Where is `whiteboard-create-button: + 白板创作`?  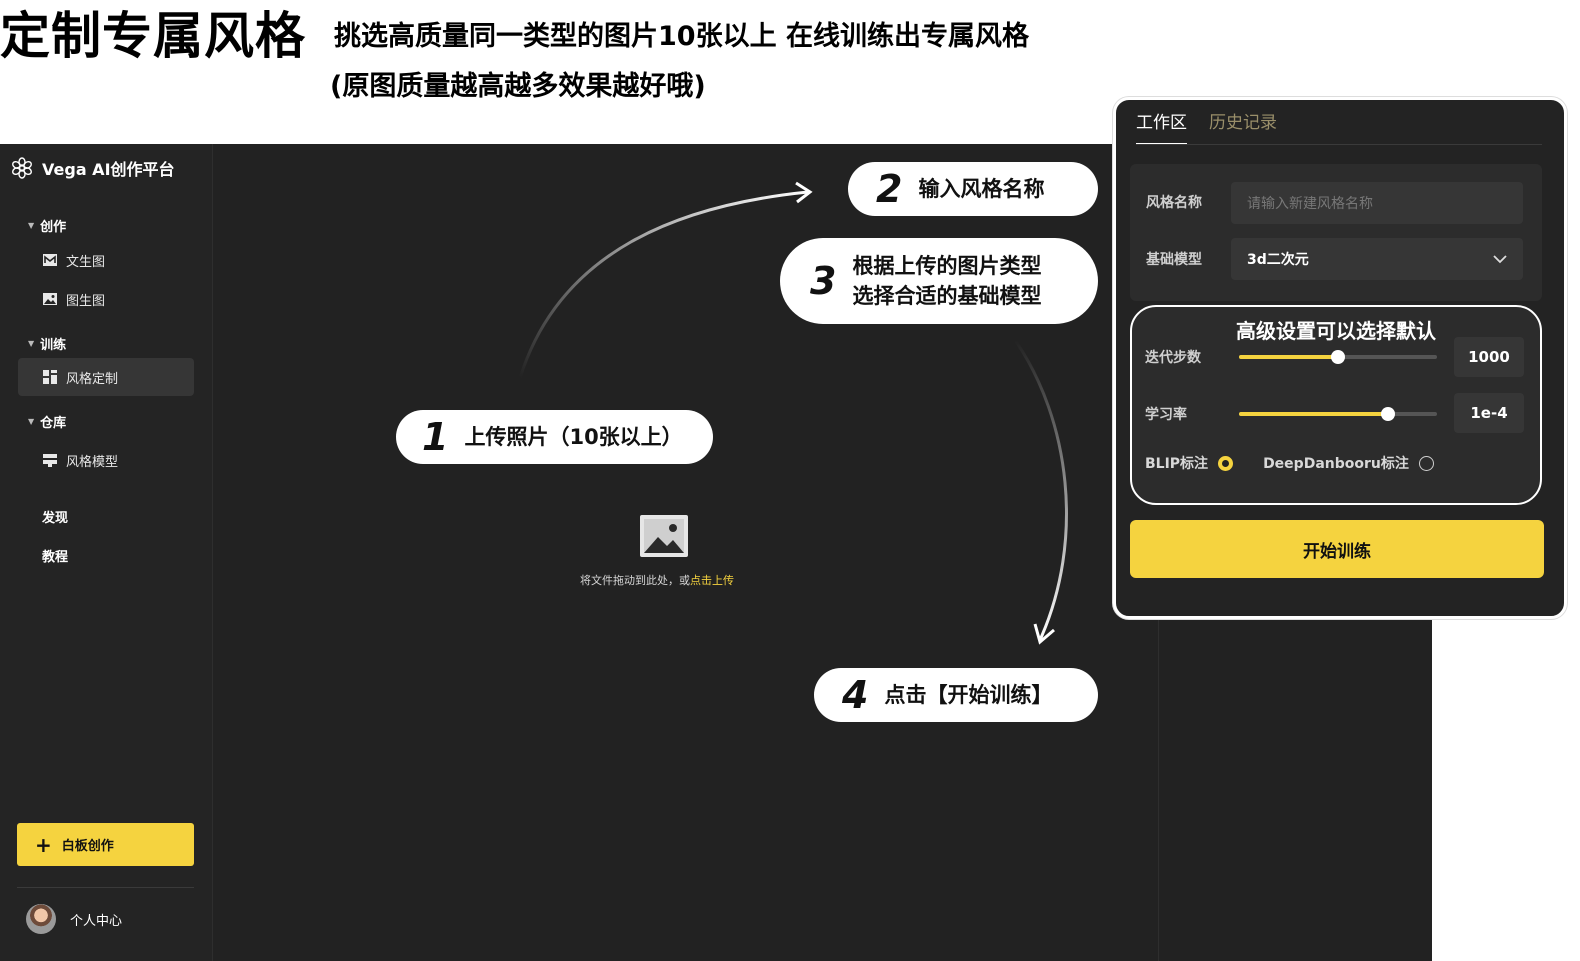
whiteboard-create-button: + 白板创作 is located at coordinates (105, 844).